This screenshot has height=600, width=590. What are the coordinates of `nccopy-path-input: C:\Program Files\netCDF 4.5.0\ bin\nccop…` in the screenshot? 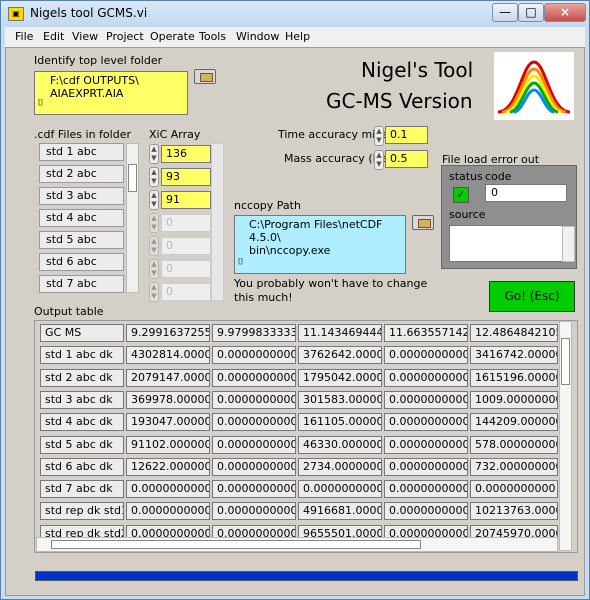 It's located at (320, 244).